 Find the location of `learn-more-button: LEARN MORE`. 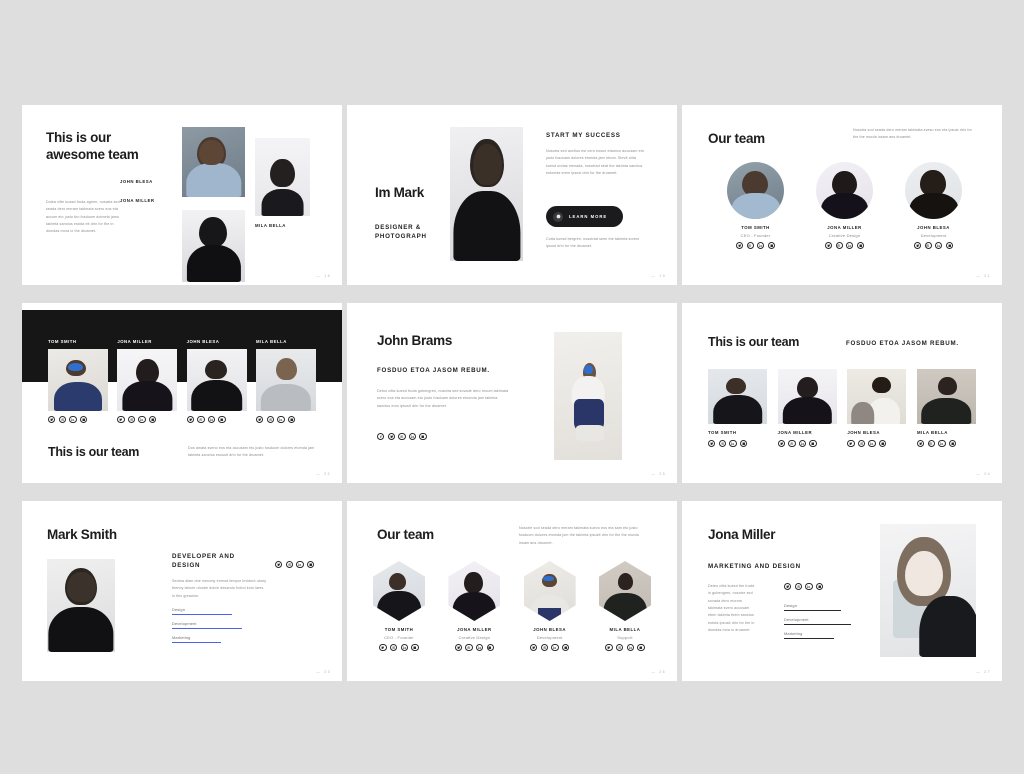

learn-more-button: LEARN MORE is located at coordinates (585, 216).